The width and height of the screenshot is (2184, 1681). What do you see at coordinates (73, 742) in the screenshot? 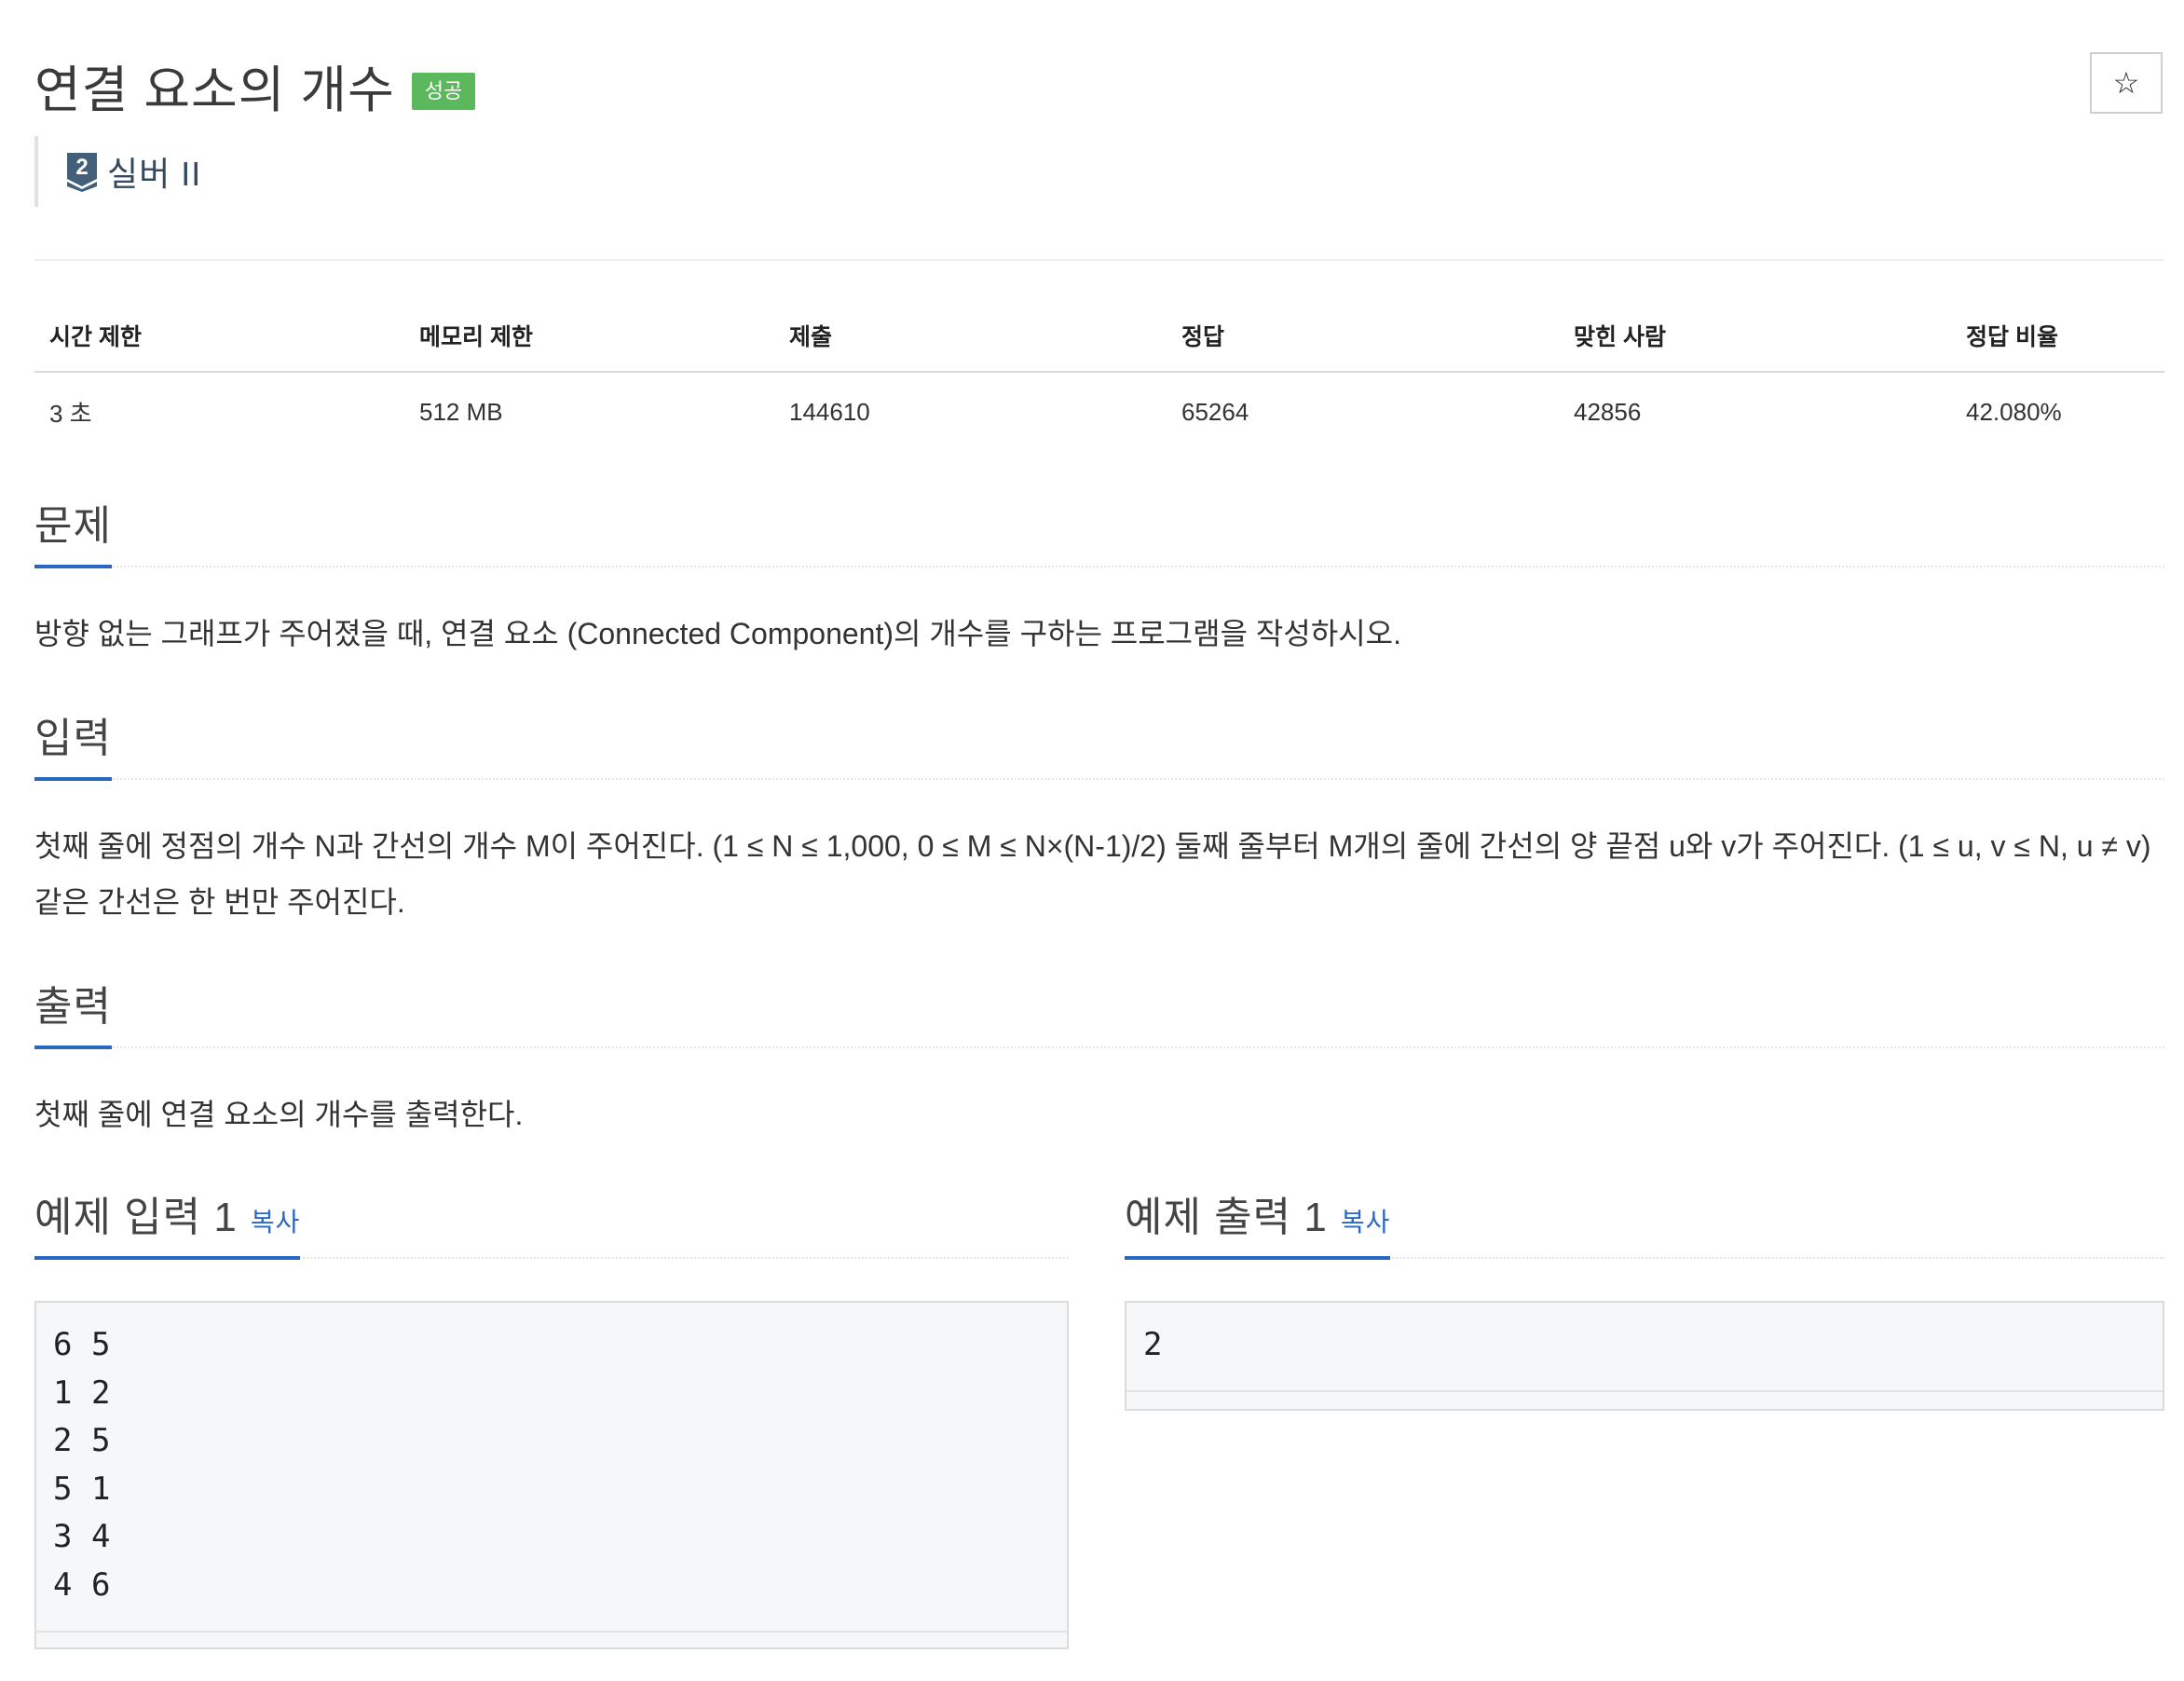
I see `input-section-title: 입력` at bounding box center [73, 742].